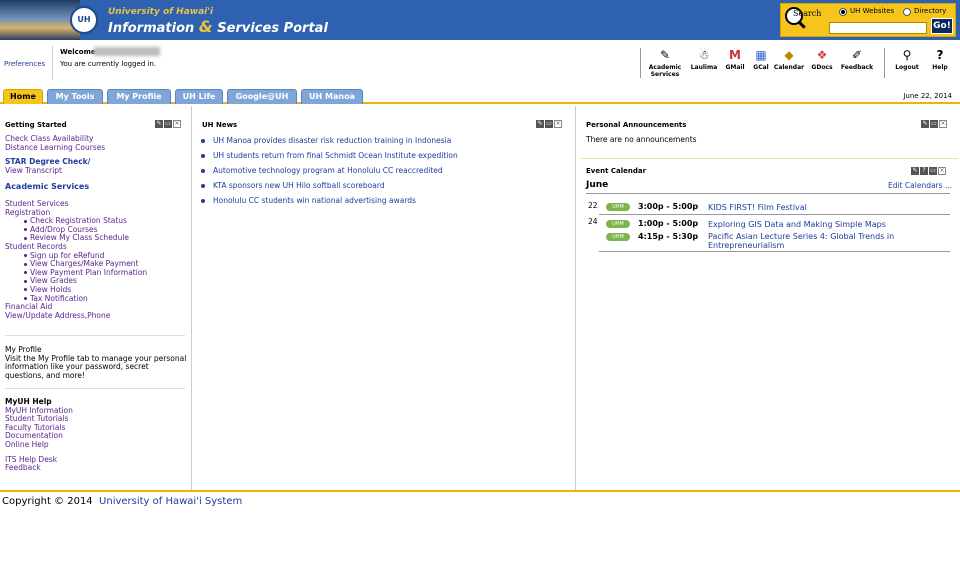 The height and width of the screenshot is (565, 960). Describe the element at coordinates (616, 171) in the screenshot. I see `event-calendar-title: Event Calendar` at that location.